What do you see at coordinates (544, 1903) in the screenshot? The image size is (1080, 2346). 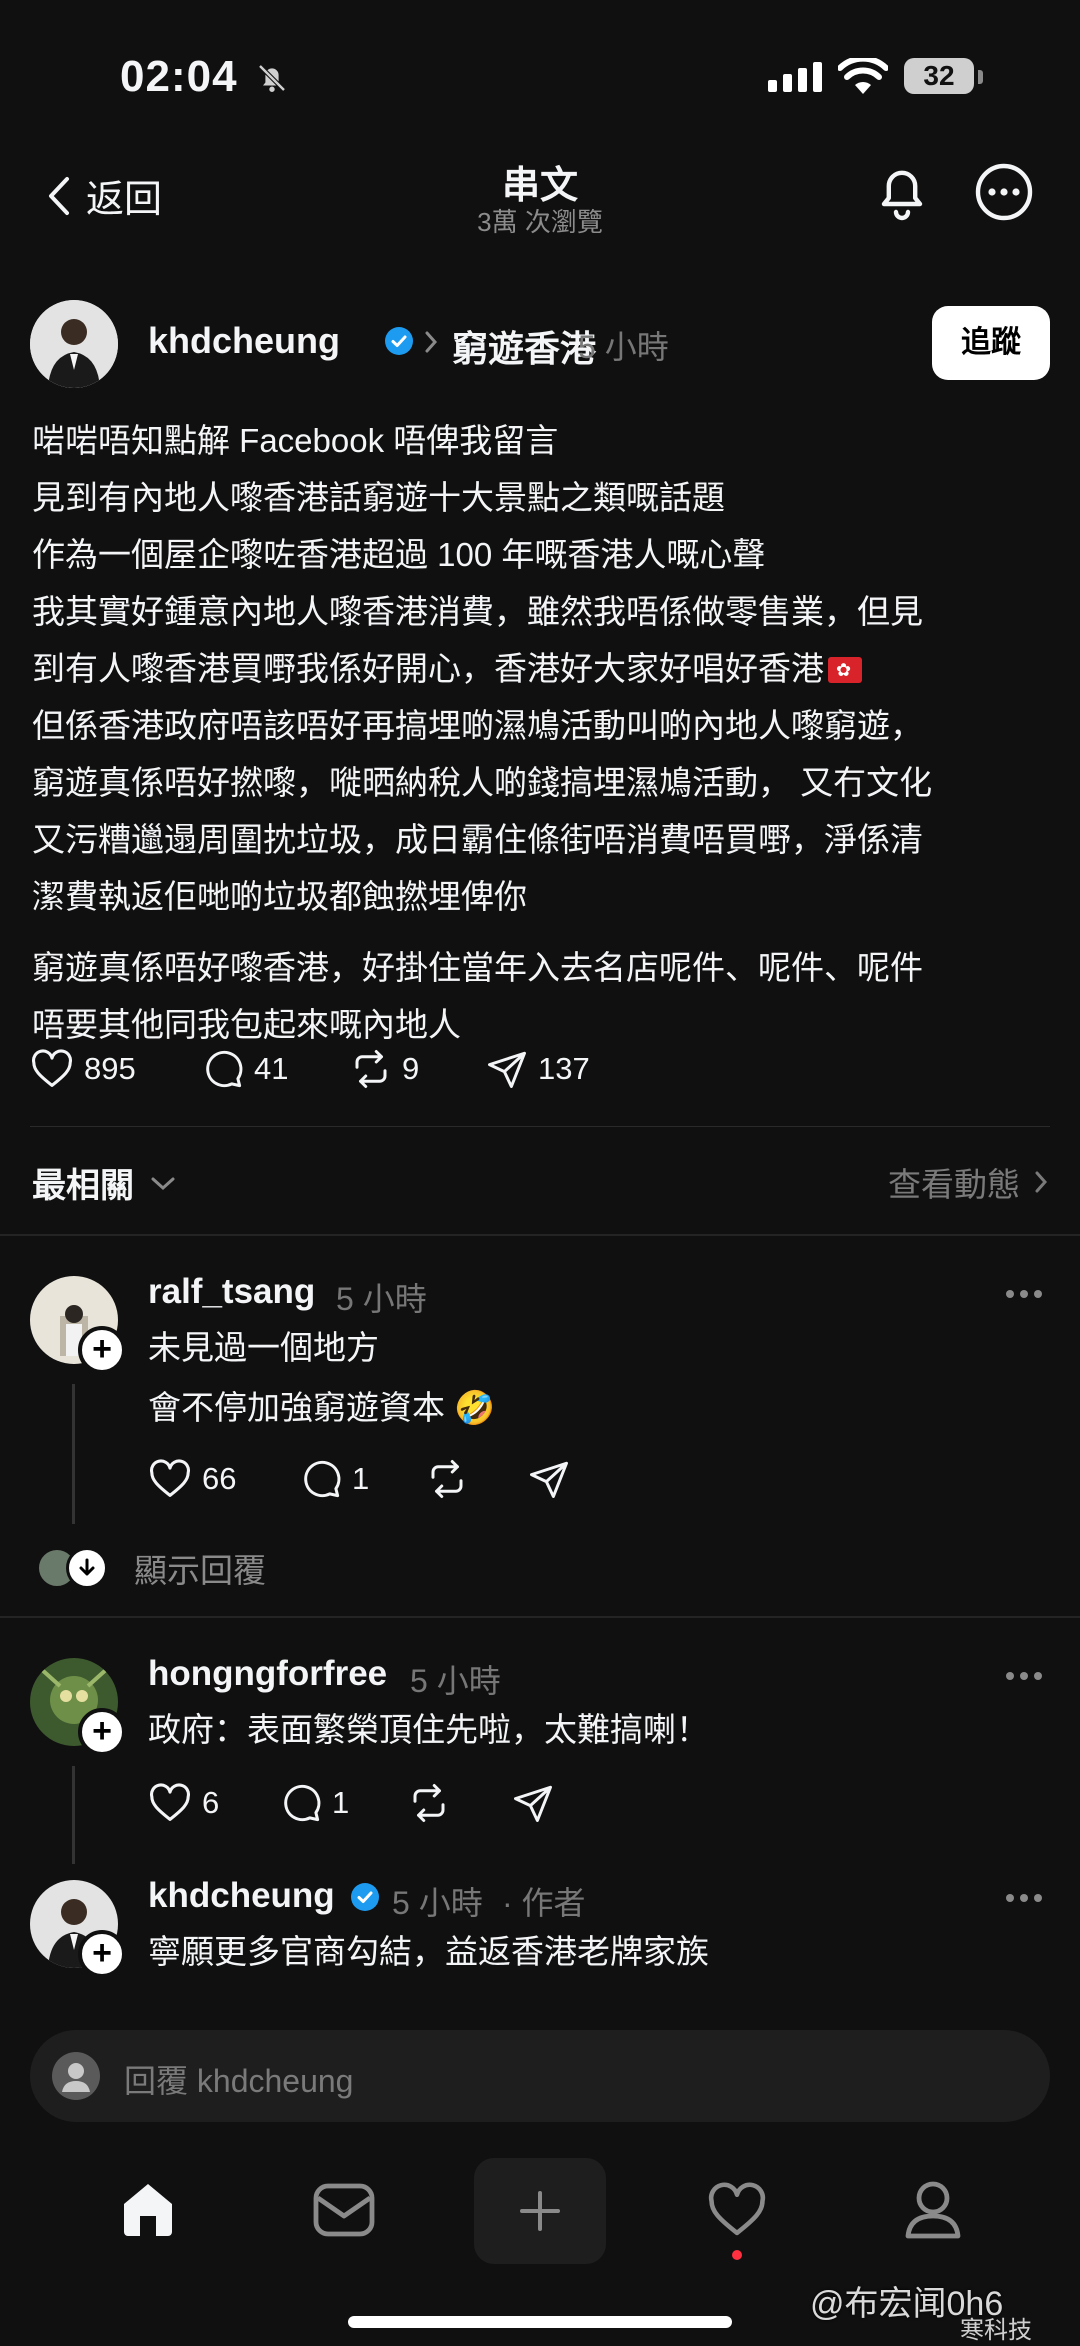 I see `author-tag: · 作者` at bounding box center [544, 1903].